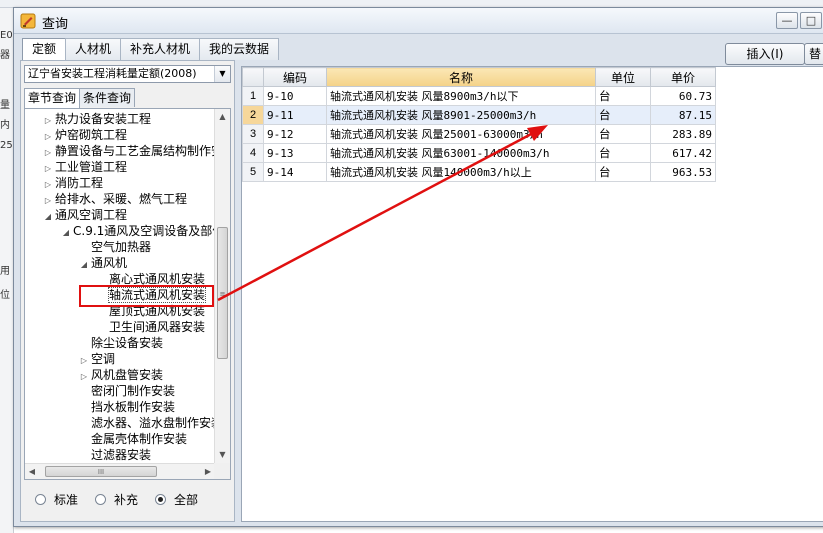 This screenshot has width=823, height=533. I want to click on annotation-arrow, so click(382, 213).